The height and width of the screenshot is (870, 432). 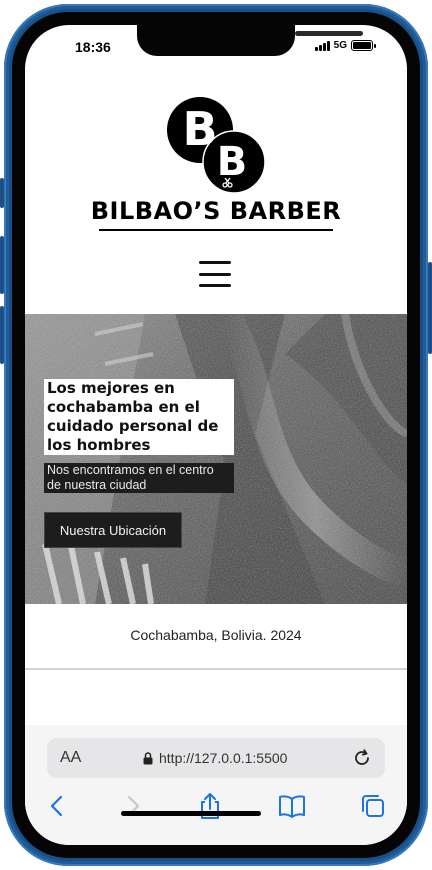 I want to click on speaker, so click(x=329, y=33).